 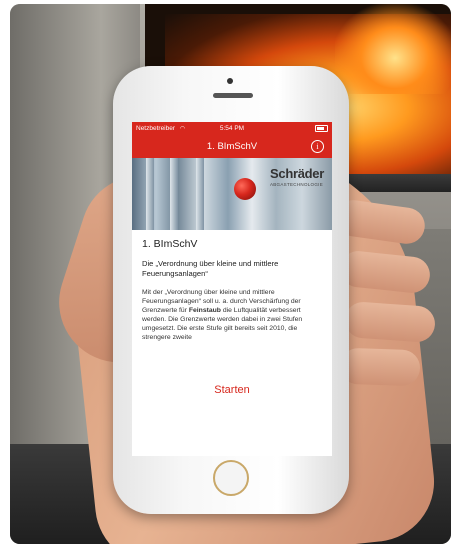 What do you see at coordinates (170, 244) in the screenshot?
I see `article-heading: 1. BImSchV` at bounding box center [170, 244].